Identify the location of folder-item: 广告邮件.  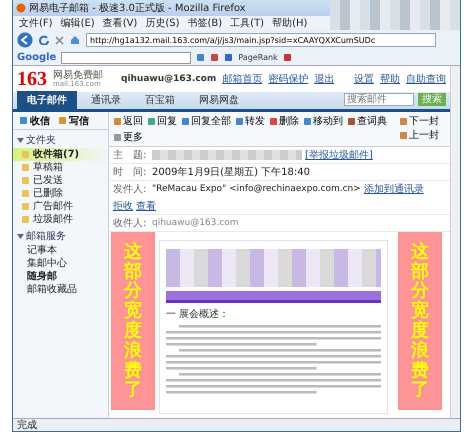
(60, 206).